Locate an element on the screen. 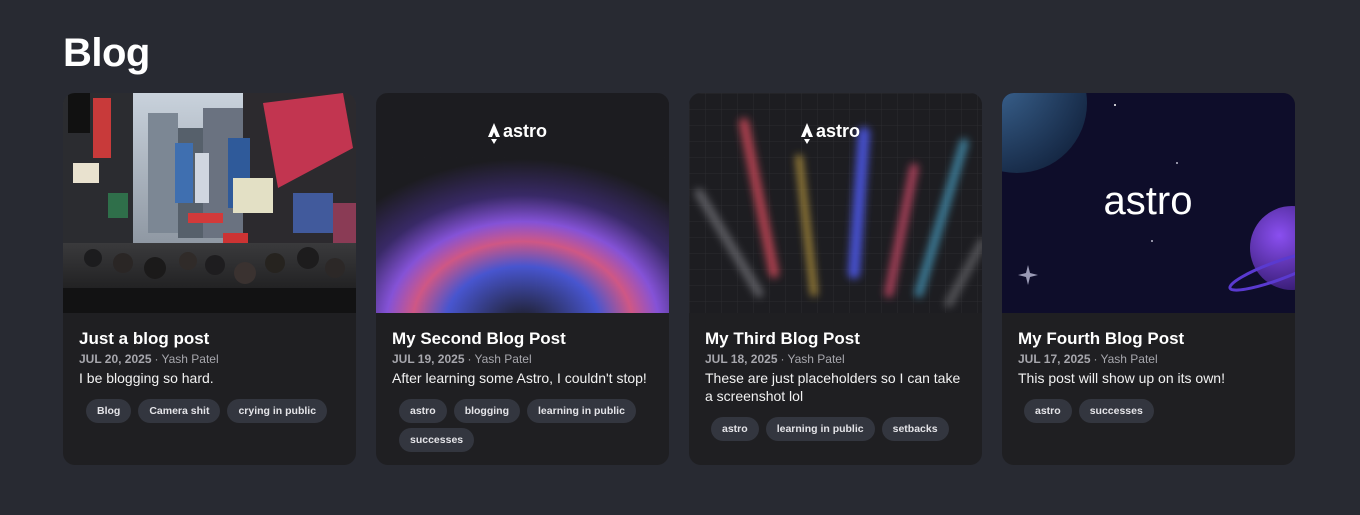 Image resolution: width=1360 pixels, height=515 pixels. tag-chip: crying in public is located at coordinates (277, 411).